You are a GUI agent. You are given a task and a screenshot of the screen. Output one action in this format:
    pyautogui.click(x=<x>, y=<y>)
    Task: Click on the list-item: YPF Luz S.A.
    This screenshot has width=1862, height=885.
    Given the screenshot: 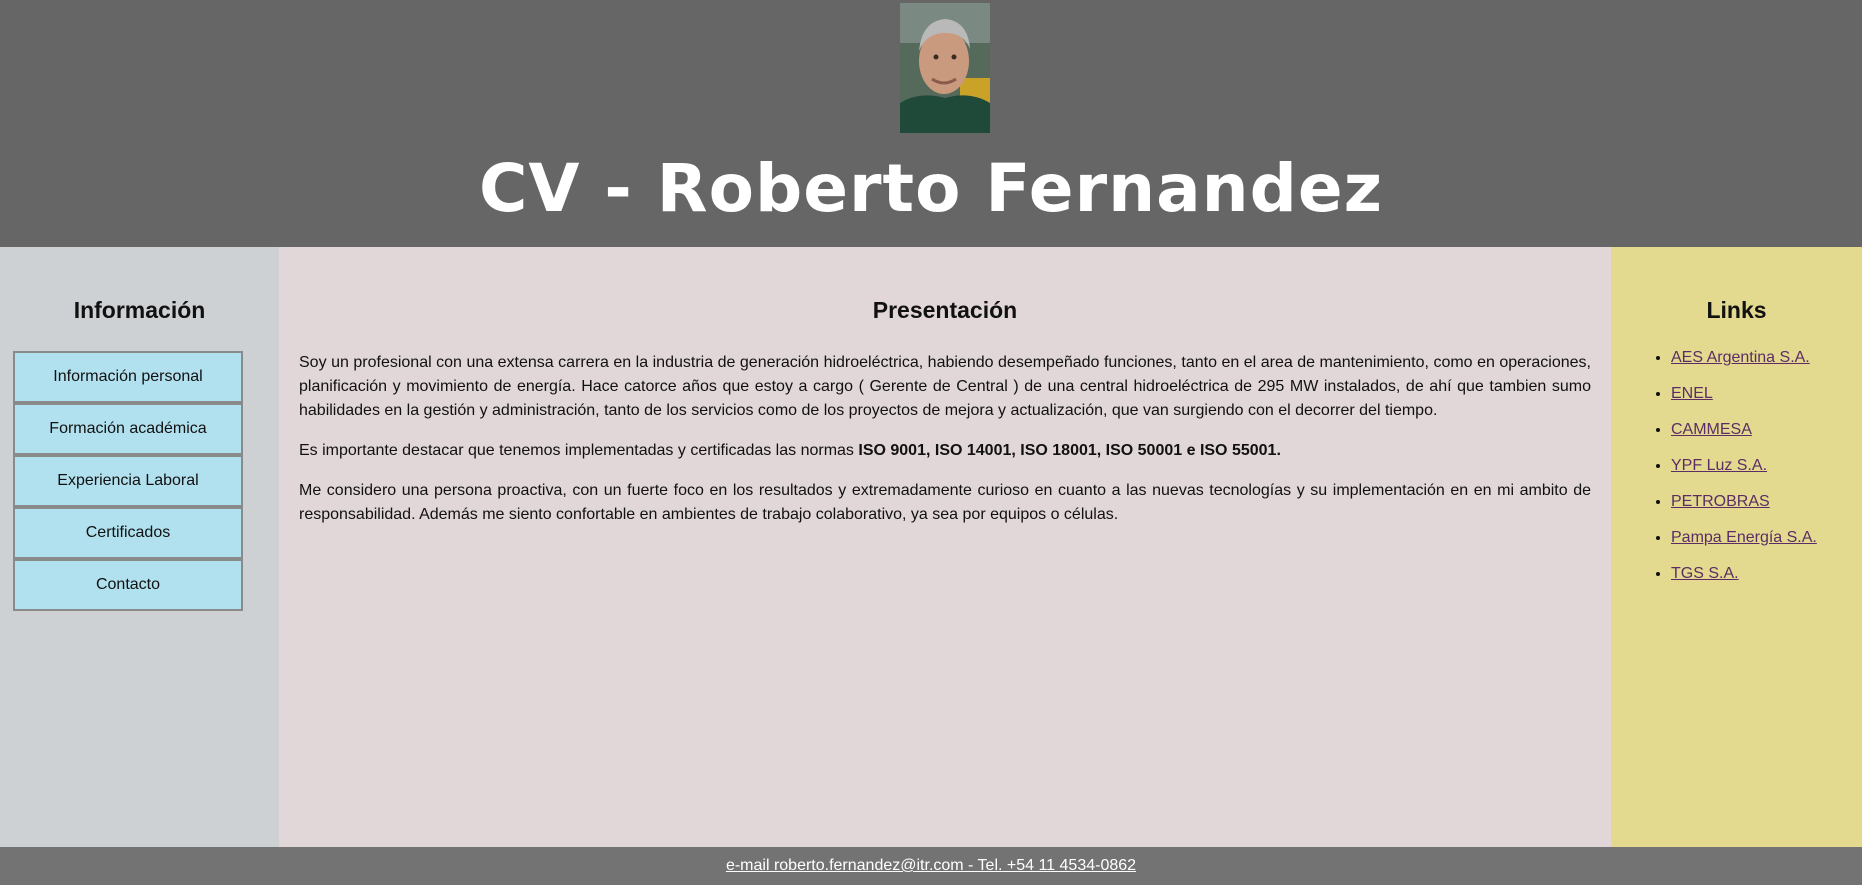 What is the action you would take?
    pyautogui.click(x=1744, y=472)
    